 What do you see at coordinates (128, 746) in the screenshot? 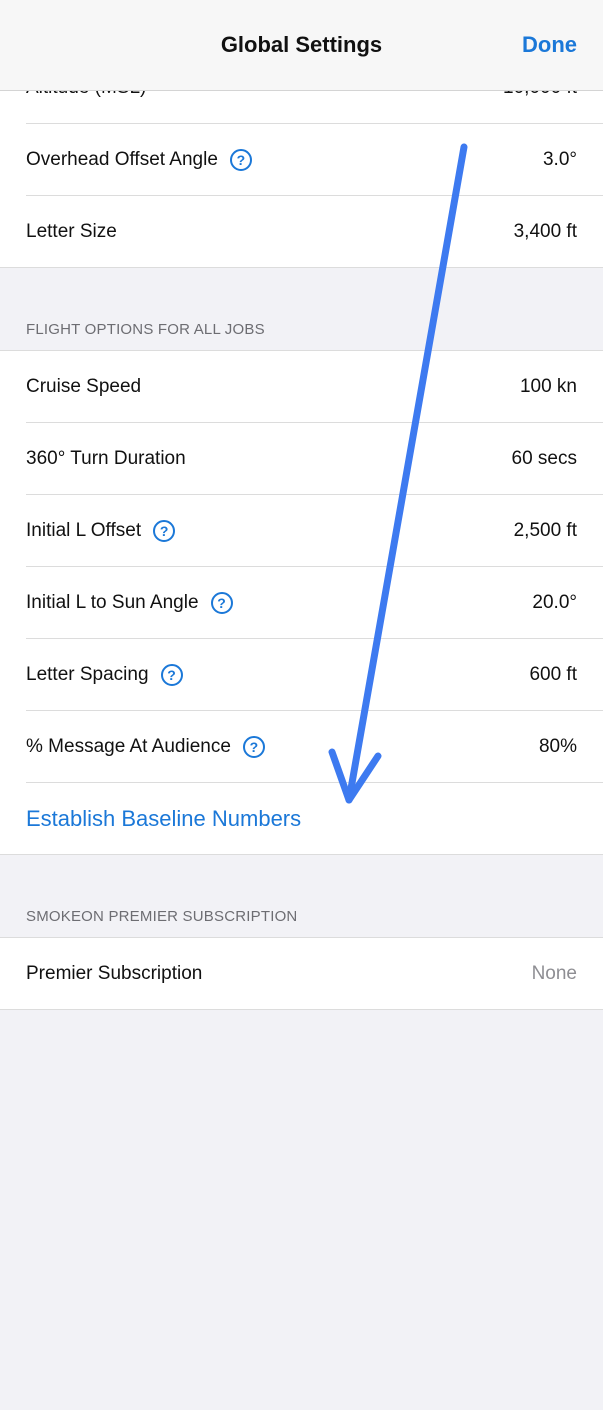
I see `message-at-audience-label: % Message At Audience` at bounding box center [128, 746].